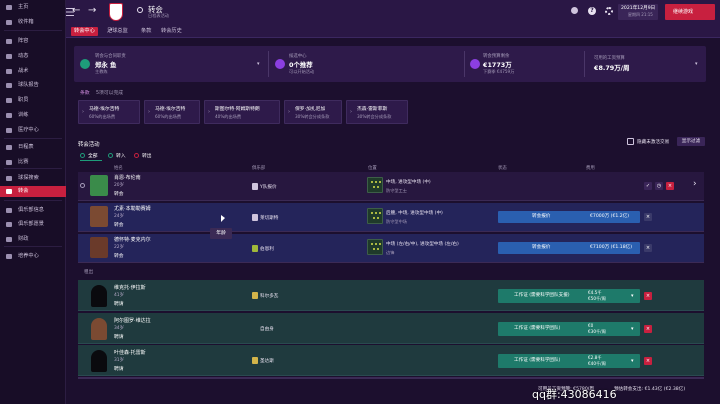 The image size is (720, 404). I want to click on shortlist-icon, so click(280, 64).